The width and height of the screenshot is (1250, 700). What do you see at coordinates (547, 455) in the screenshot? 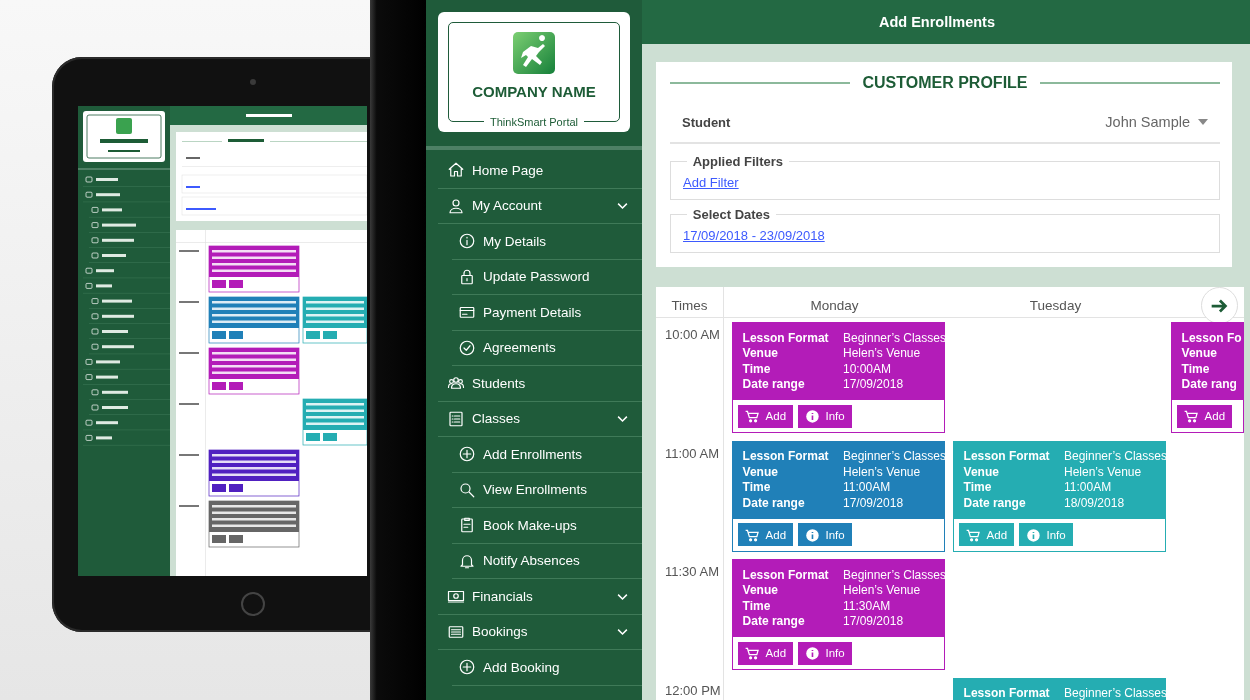
I see `sidebar-item: Add Enrollments` at bounding box center [547, 455].